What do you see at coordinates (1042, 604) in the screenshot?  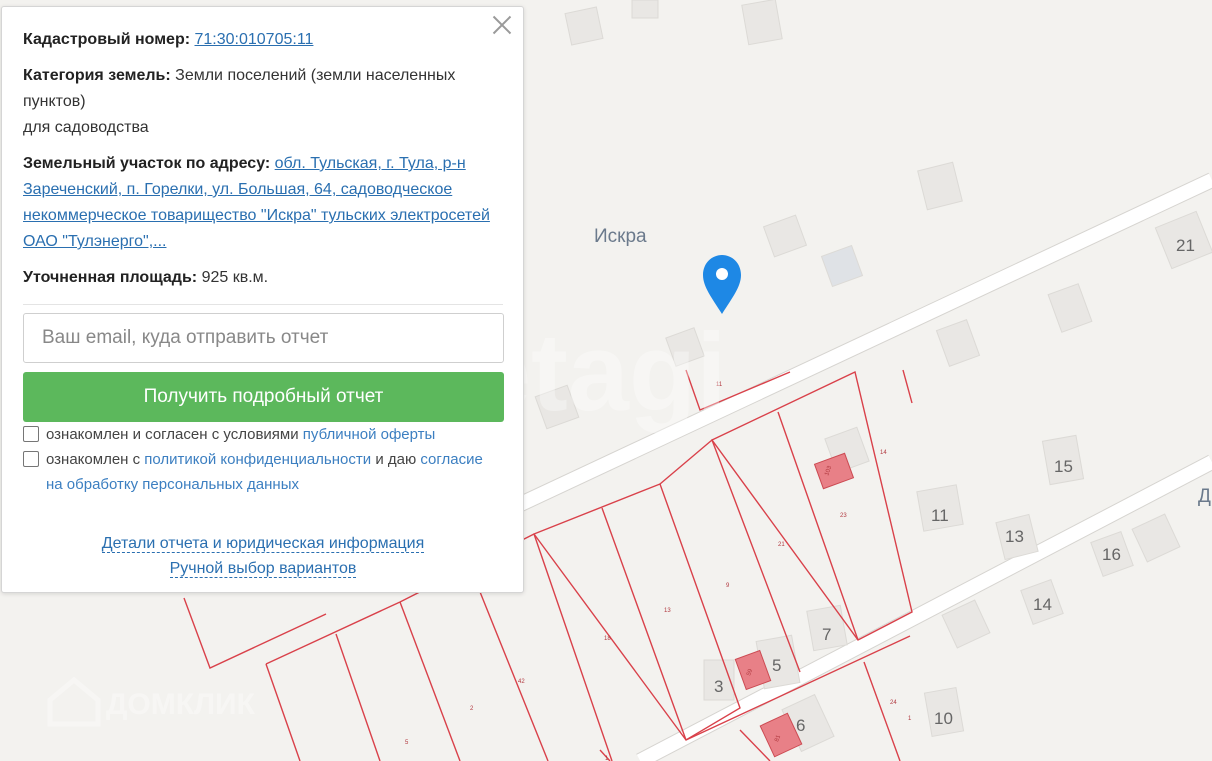 I see `house-number: 14` at bounding box center [1042, 604].